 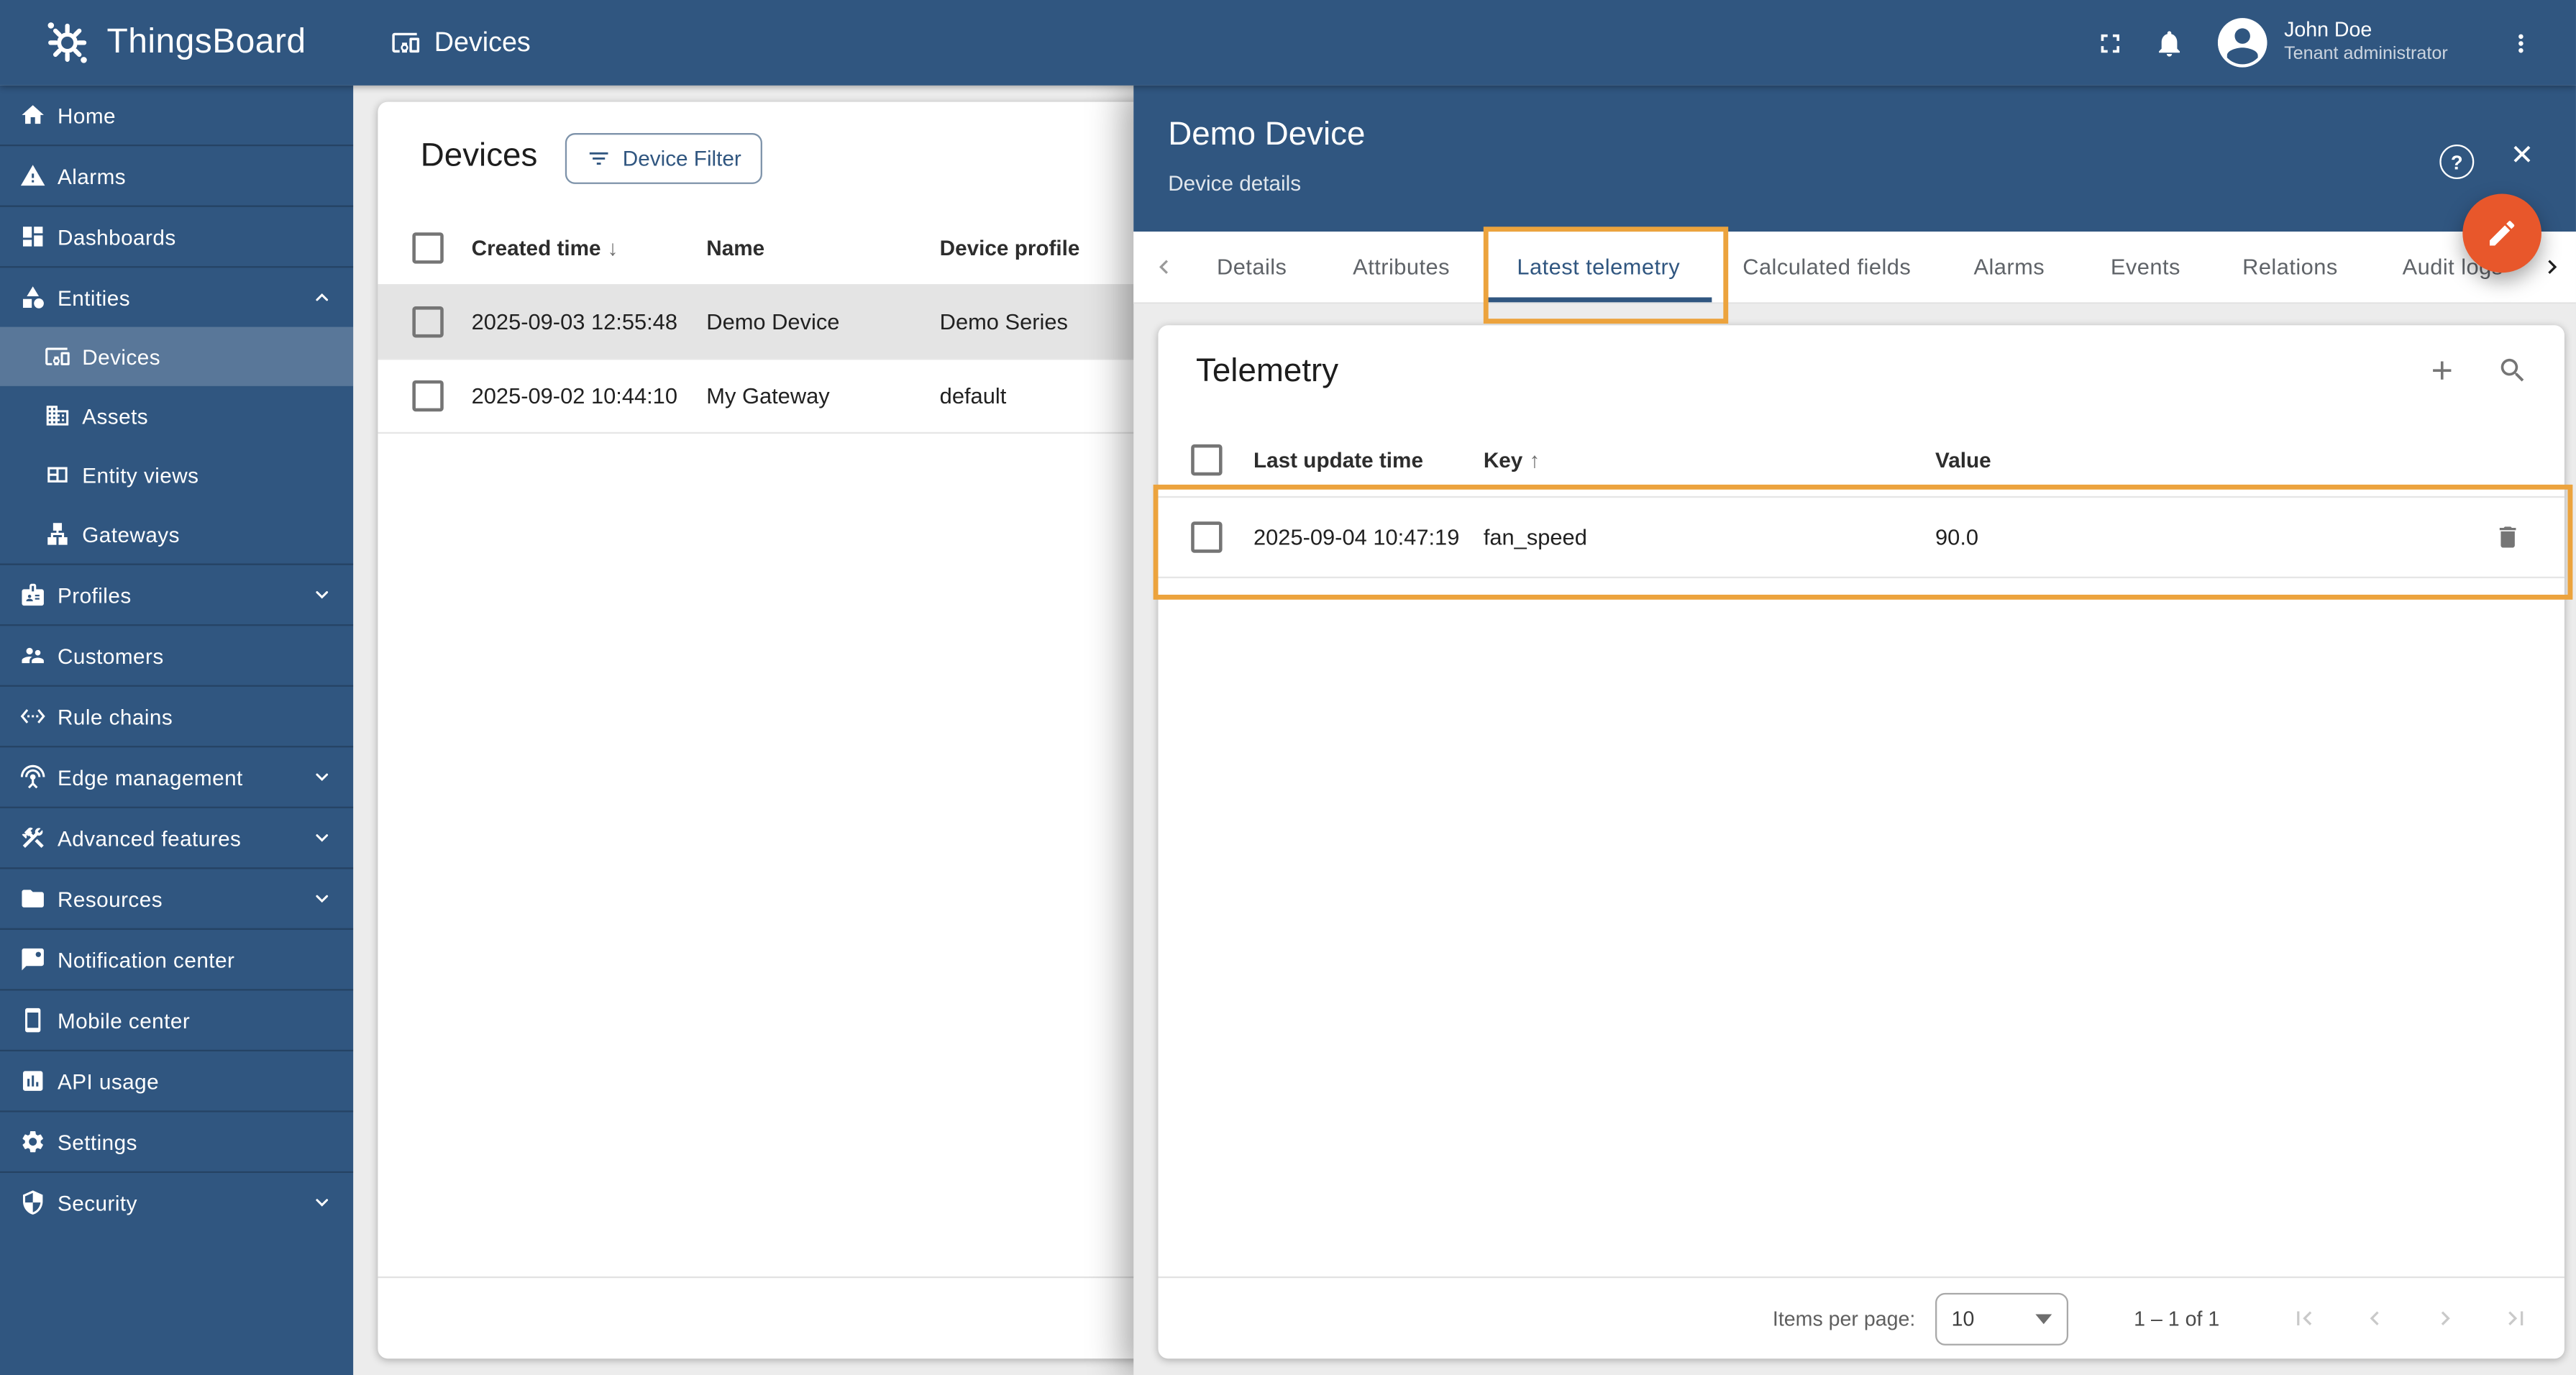 I want to click on sidebar-item-resources: Resources, so click(x=177, y=897).